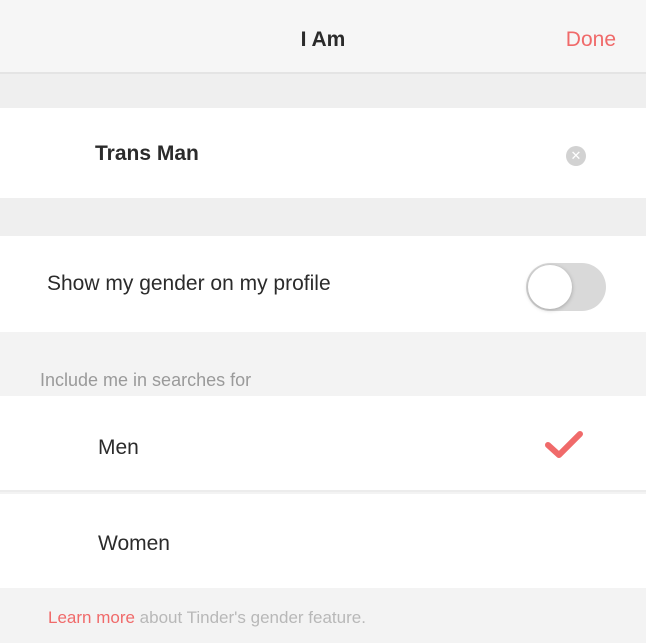 The width and height of the screenshot is (646, 643). What do you see at coordinates (323, 39) in the screenshot?
I see `page-title: I Am` at bounding box center [323, 39].